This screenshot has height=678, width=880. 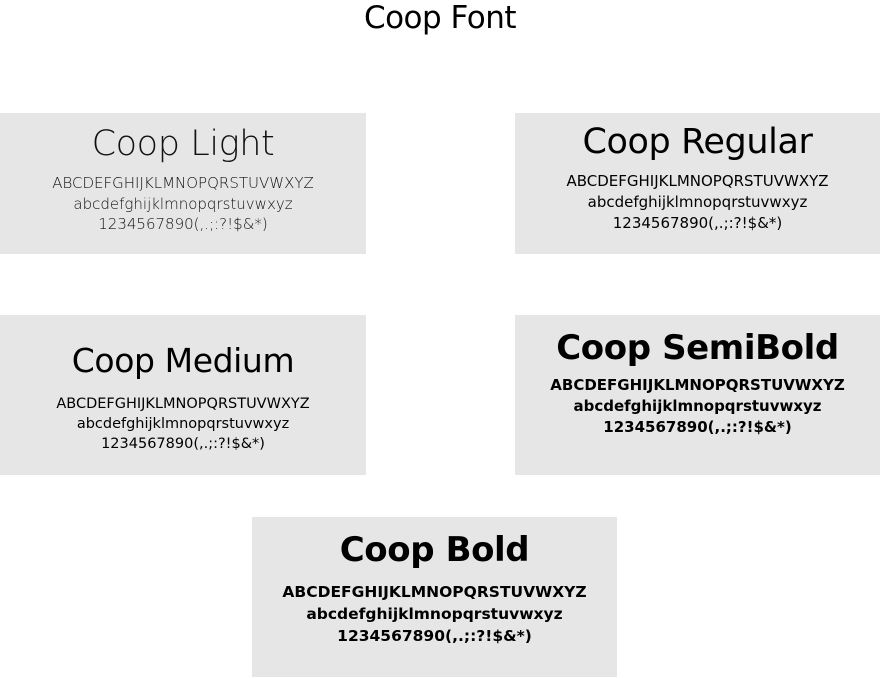 What do you see at coordinates (183, 360) in the screenshot?
I see `font-card-title: Coop Medium` at bounding box center [183, 360].